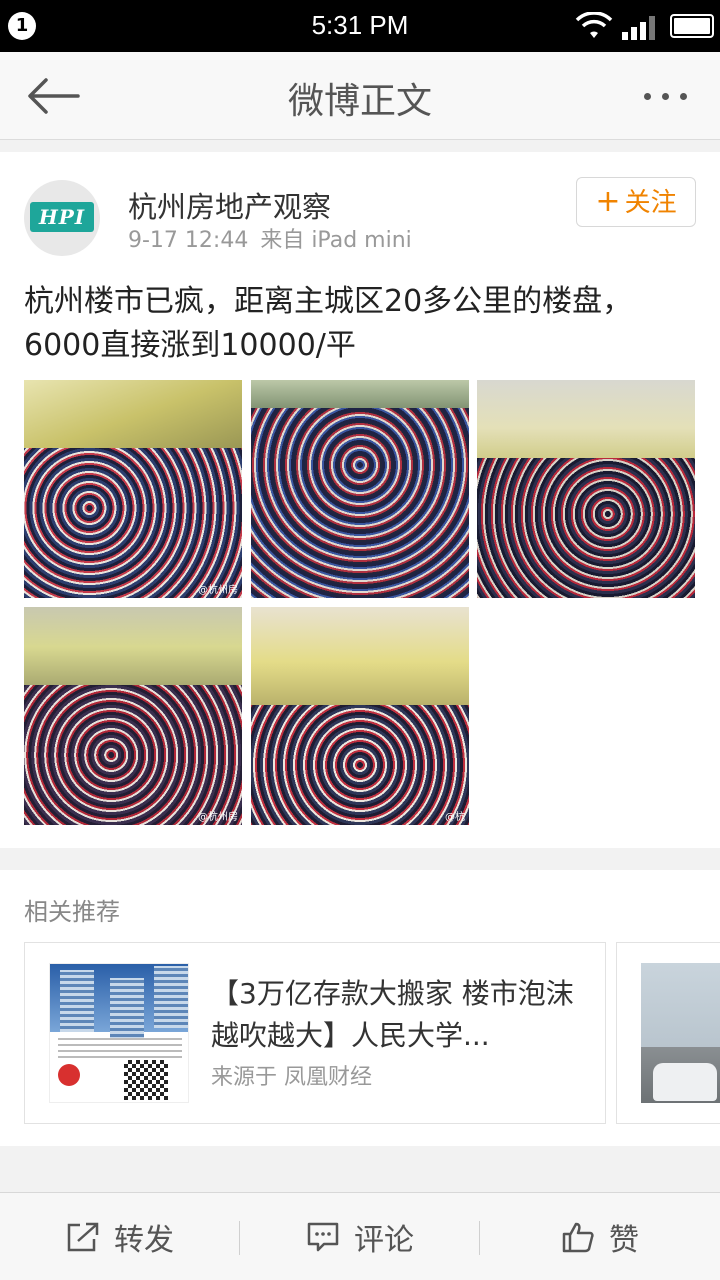 Image resolution: width=720 pixels, height=1280 pixels. What do you see at coordinates (229, 205) in the screenshot?
I see `author-name: 杭州房地产观察` at bounding box center [229, 205].